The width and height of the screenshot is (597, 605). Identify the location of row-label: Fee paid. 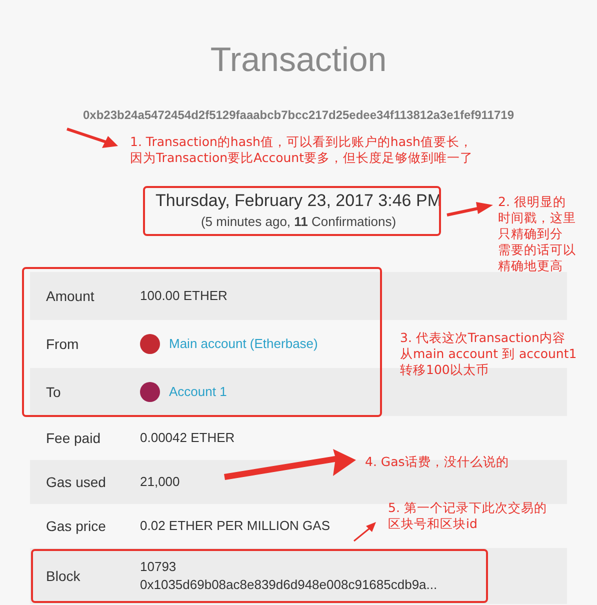
(73, 438).